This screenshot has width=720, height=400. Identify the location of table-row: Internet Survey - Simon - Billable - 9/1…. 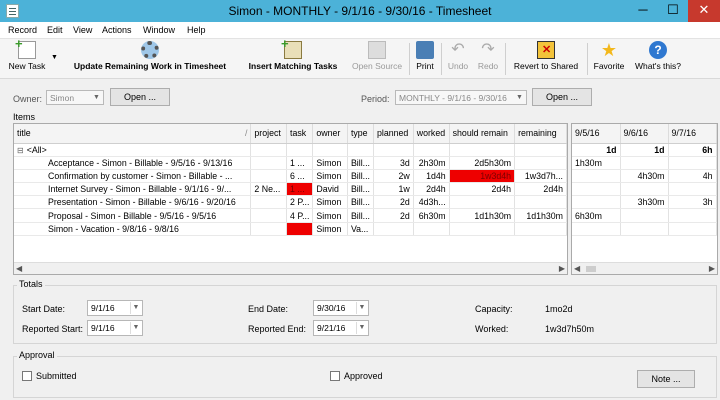
(290, 189).